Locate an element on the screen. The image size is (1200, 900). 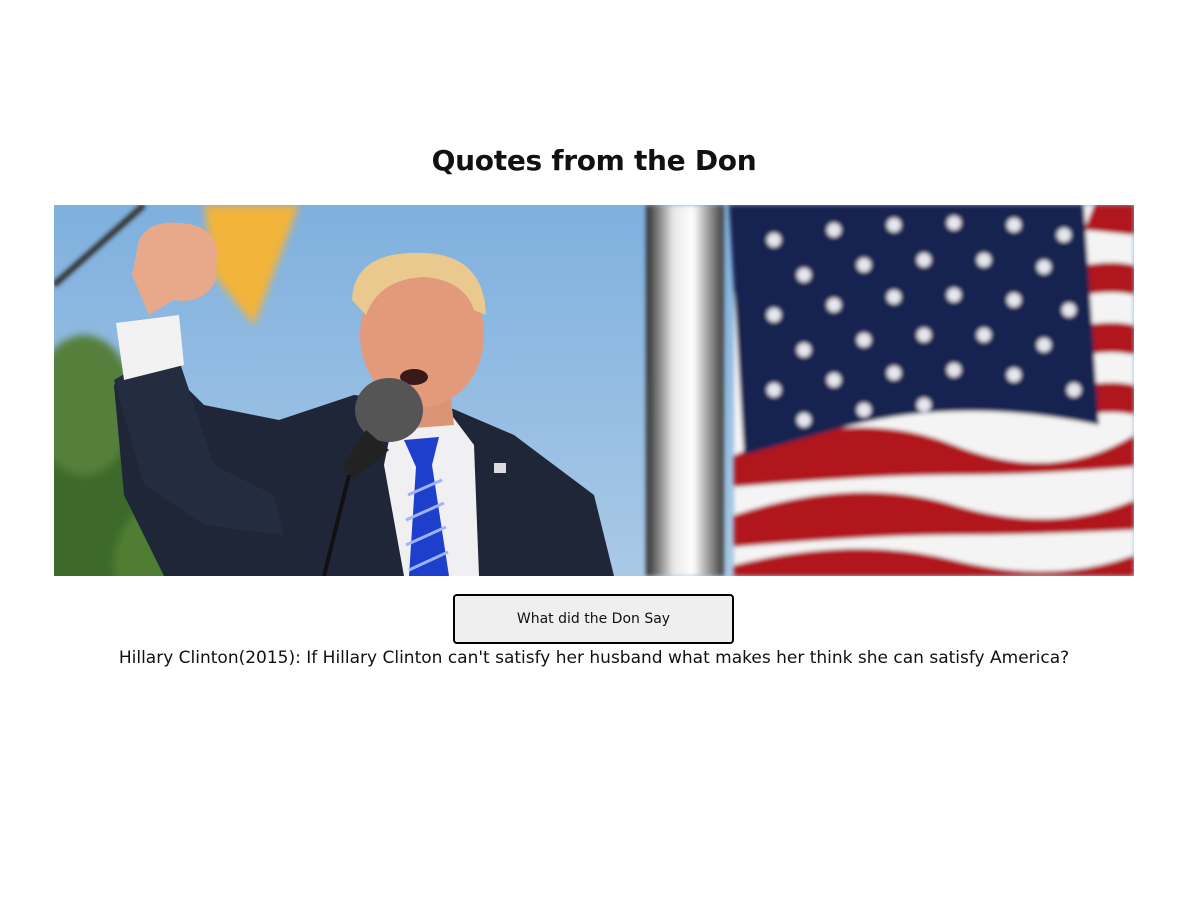
page-title: Quotes from the Don is located at coordinates (594, 160).